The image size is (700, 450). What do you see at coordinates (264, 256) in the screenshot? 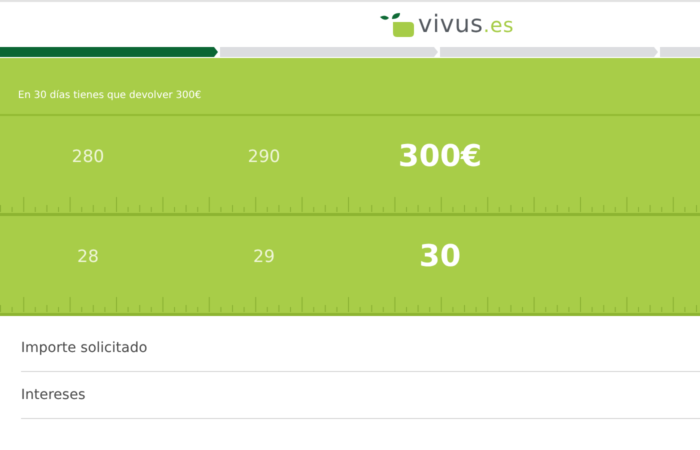
I see `ruler-value: 29` at bounding box center [264, 256].